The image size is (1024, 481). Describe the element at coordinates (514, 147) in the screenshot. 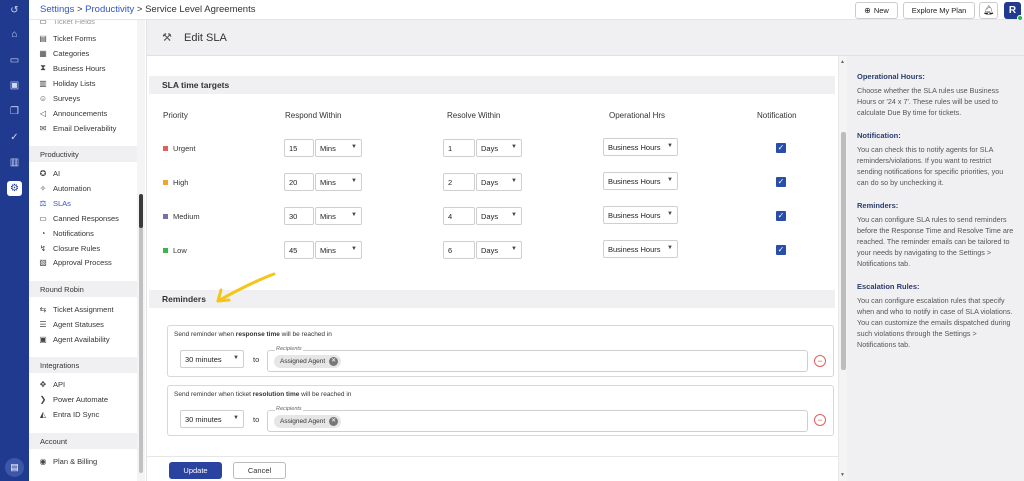

I see `chevron-down-icon: ▼` at that location.